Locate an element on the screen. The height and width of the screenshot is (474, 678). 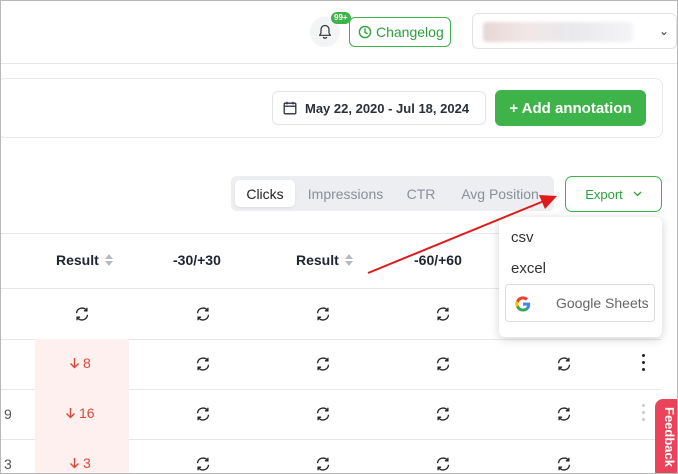
feedback-tab: Feedback is located at coordinates (666, 436).